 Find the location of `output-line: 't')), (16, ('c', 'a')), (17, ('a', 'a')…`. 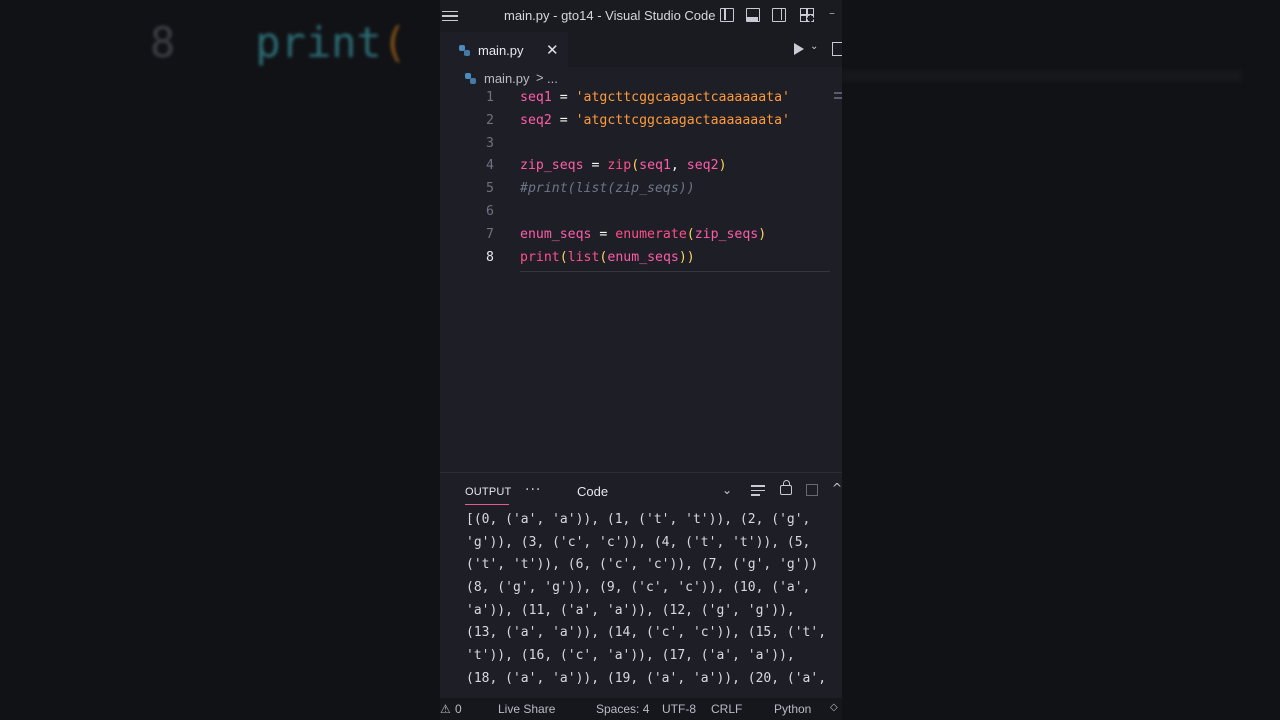

output-line: 't')), (16, ('c', 'a')), (17, ('a', 'a')… is located at coordinates (630, 656).